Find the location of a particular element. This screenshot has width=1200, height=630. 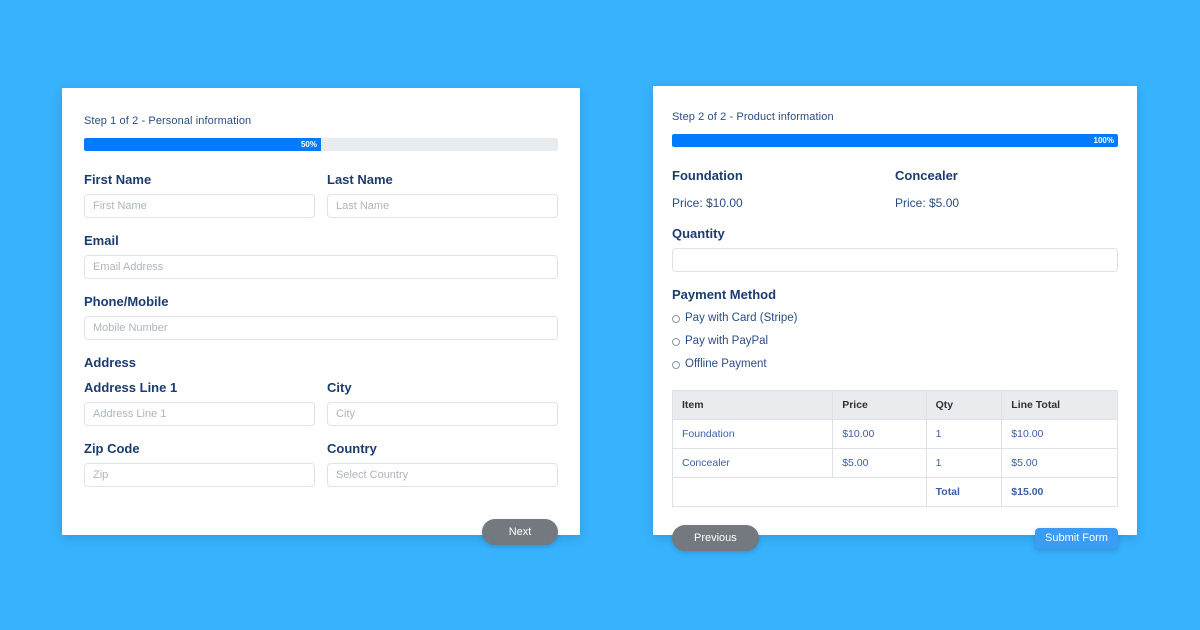

step-1-progress-bar: 50% is located at coordinates (202, 144).